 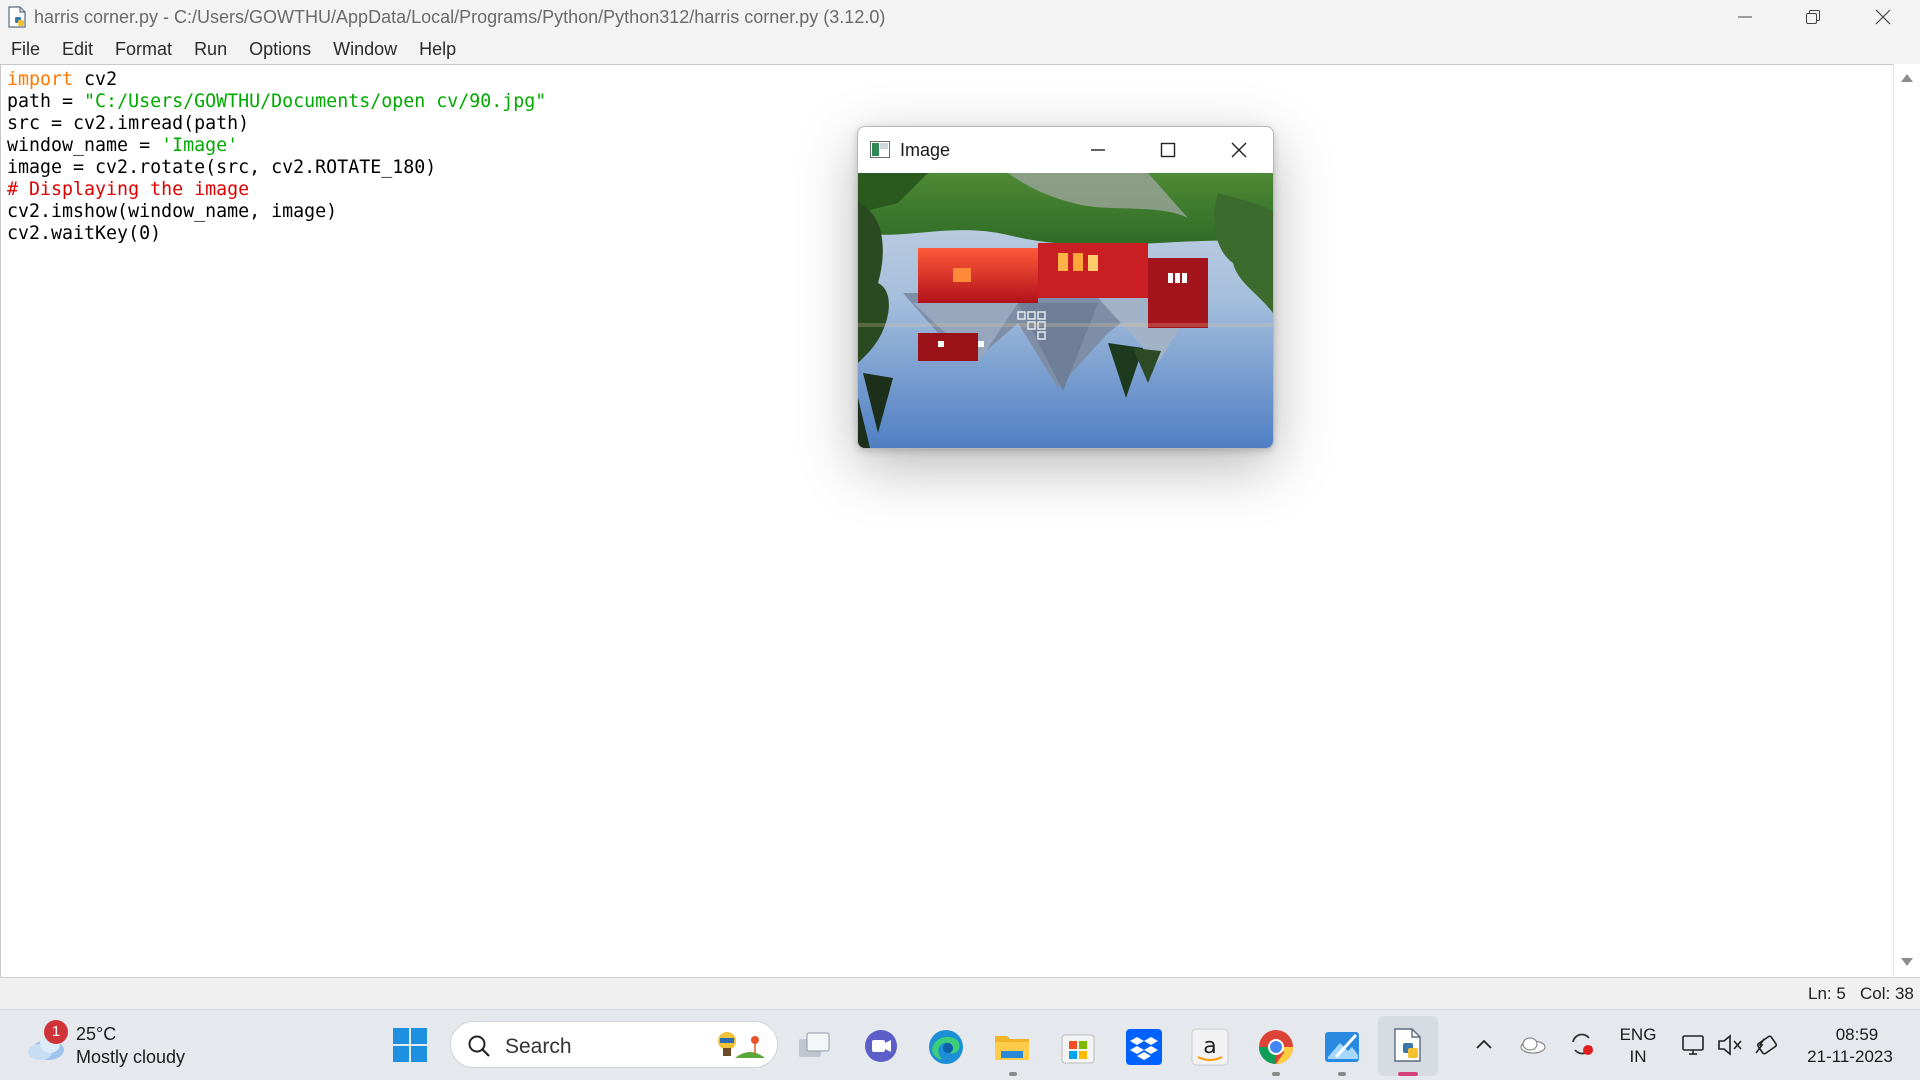 What do you see at coordinates (1484, 1044) in the screenshot?
I see `chevron-up-icon` at bounding box center [1484, 1044].